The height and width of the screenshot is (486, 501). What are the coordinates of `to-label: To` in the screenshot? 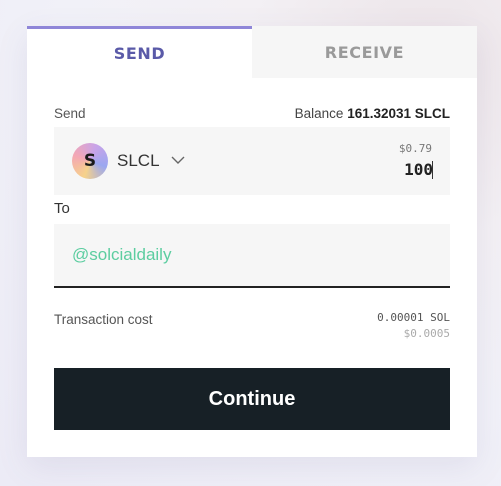 It's located at (62, 208).